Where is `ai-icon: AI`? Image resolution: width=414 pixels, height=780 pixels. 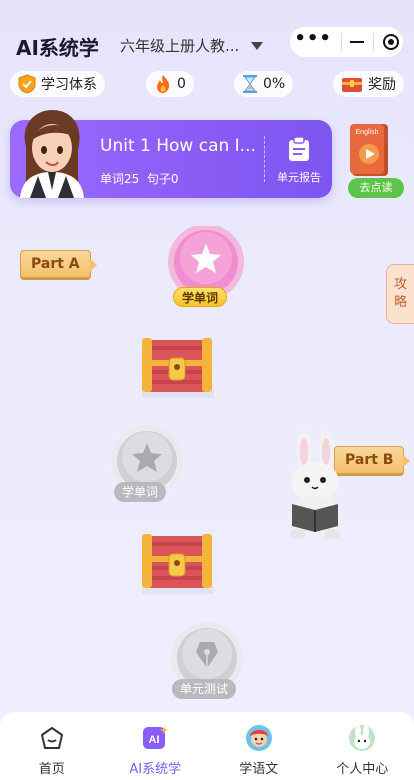
ai-icon: AI is located at coordinates (155, 738).